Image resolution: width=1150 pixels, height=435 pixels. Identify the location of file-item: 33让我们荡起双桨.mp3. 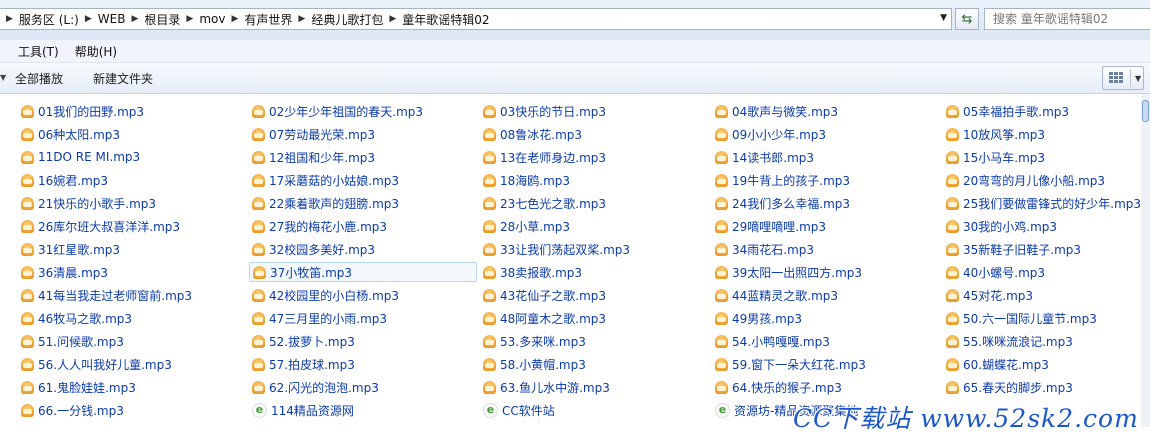
(593, 249).